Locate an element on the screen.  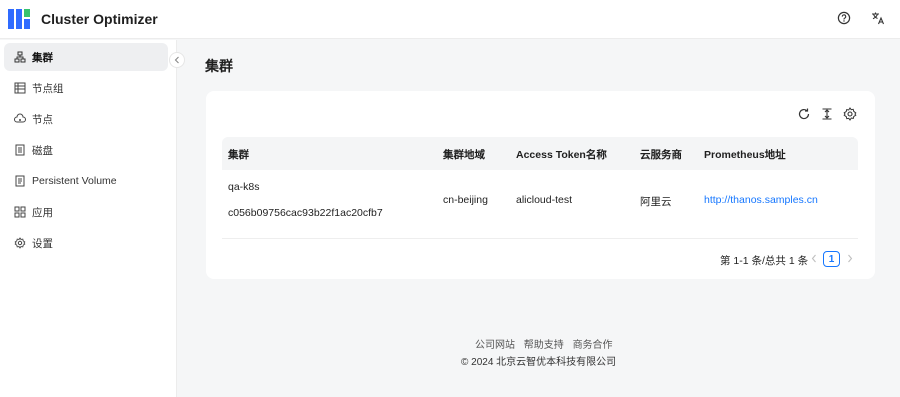
chevron-right-icon is located at coordinates (850, 258).